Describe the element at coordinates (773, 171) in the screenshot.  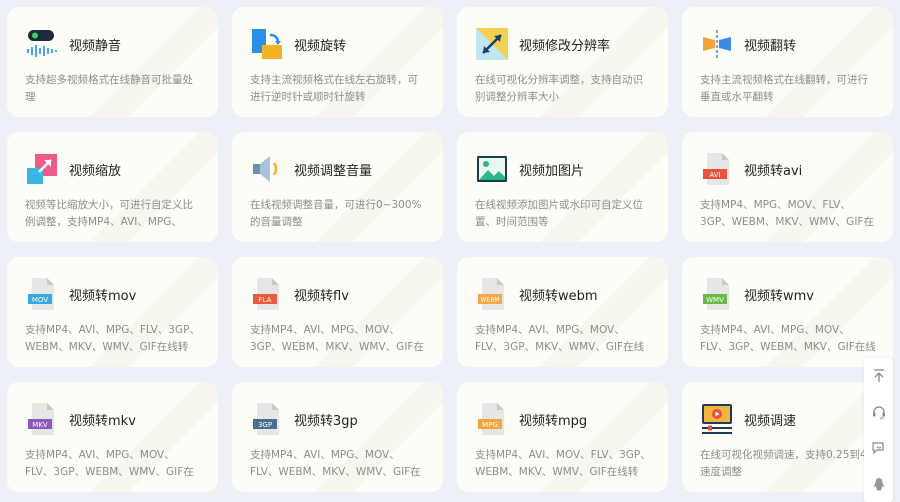
I see `tool-title: 视频转avi` at that location.